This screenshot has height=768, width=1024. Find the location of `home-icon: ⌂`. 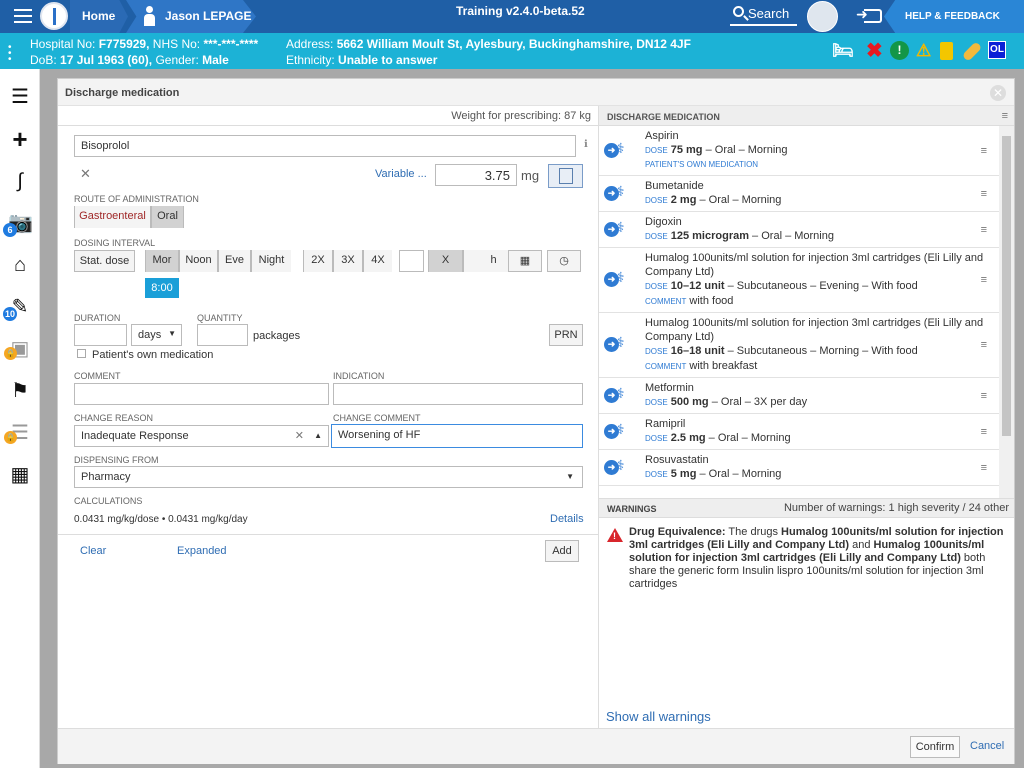

home-icon: ⌂ is located at coordinates (20, 265).